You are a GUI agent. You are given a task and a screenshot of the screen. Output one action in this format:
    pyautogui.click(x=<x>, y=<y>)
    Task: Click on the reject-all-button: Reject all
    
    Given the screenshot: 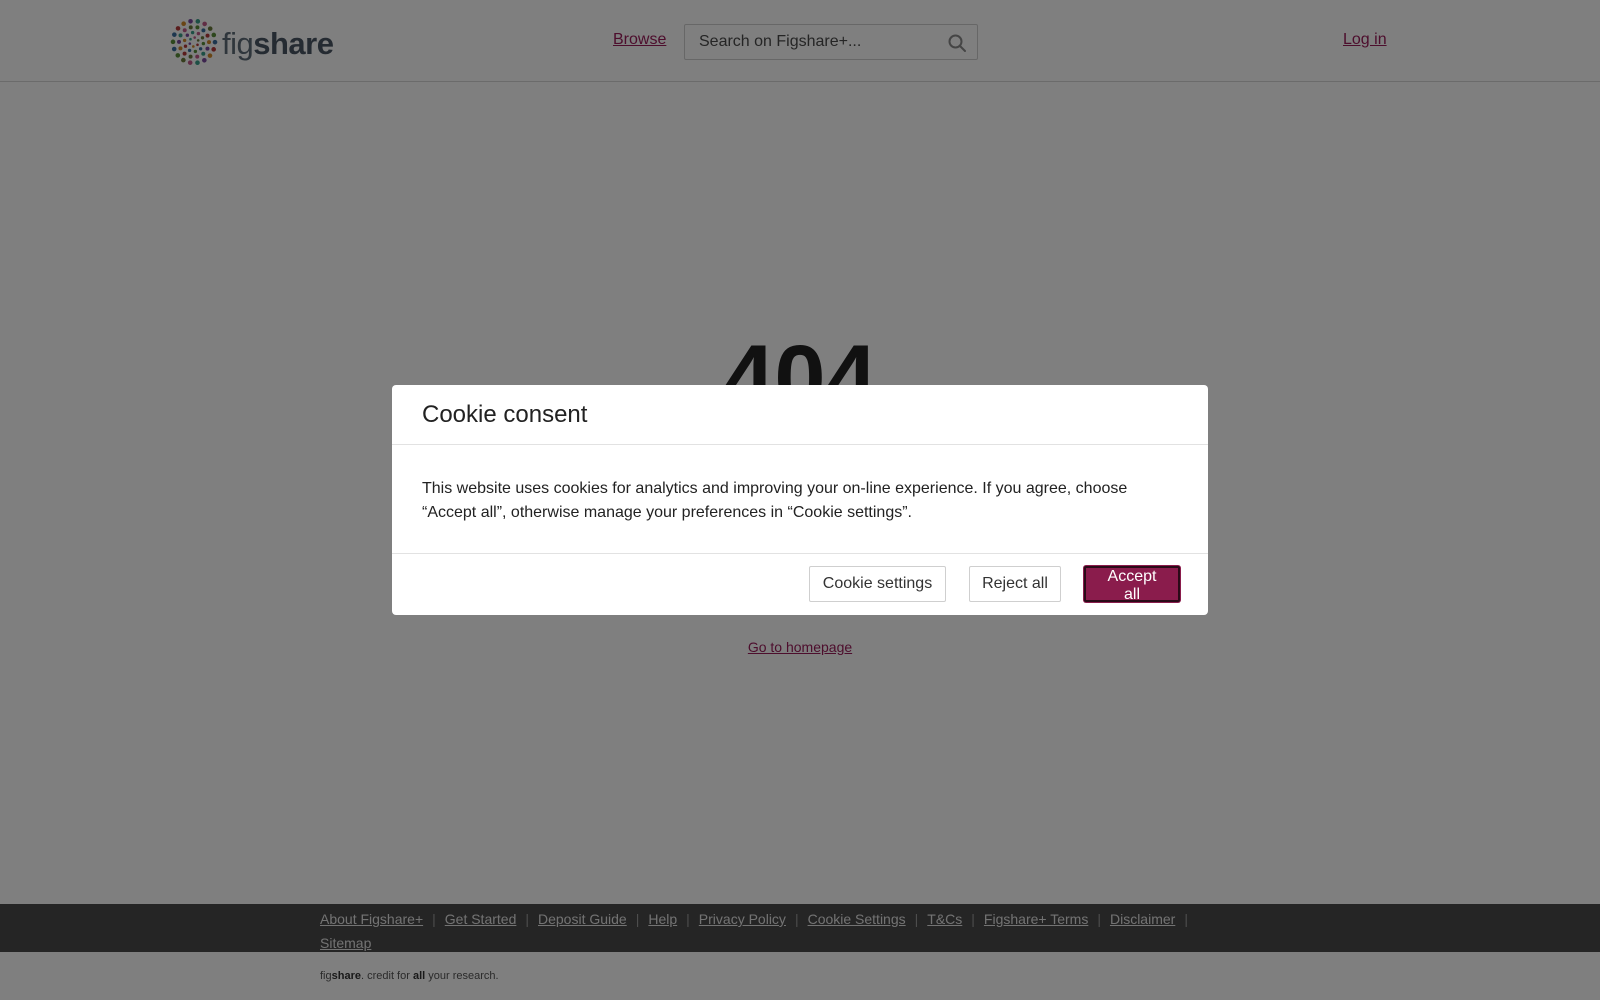 What is the action you would take?
    pyautogui.click(x=1015, y=584)
    